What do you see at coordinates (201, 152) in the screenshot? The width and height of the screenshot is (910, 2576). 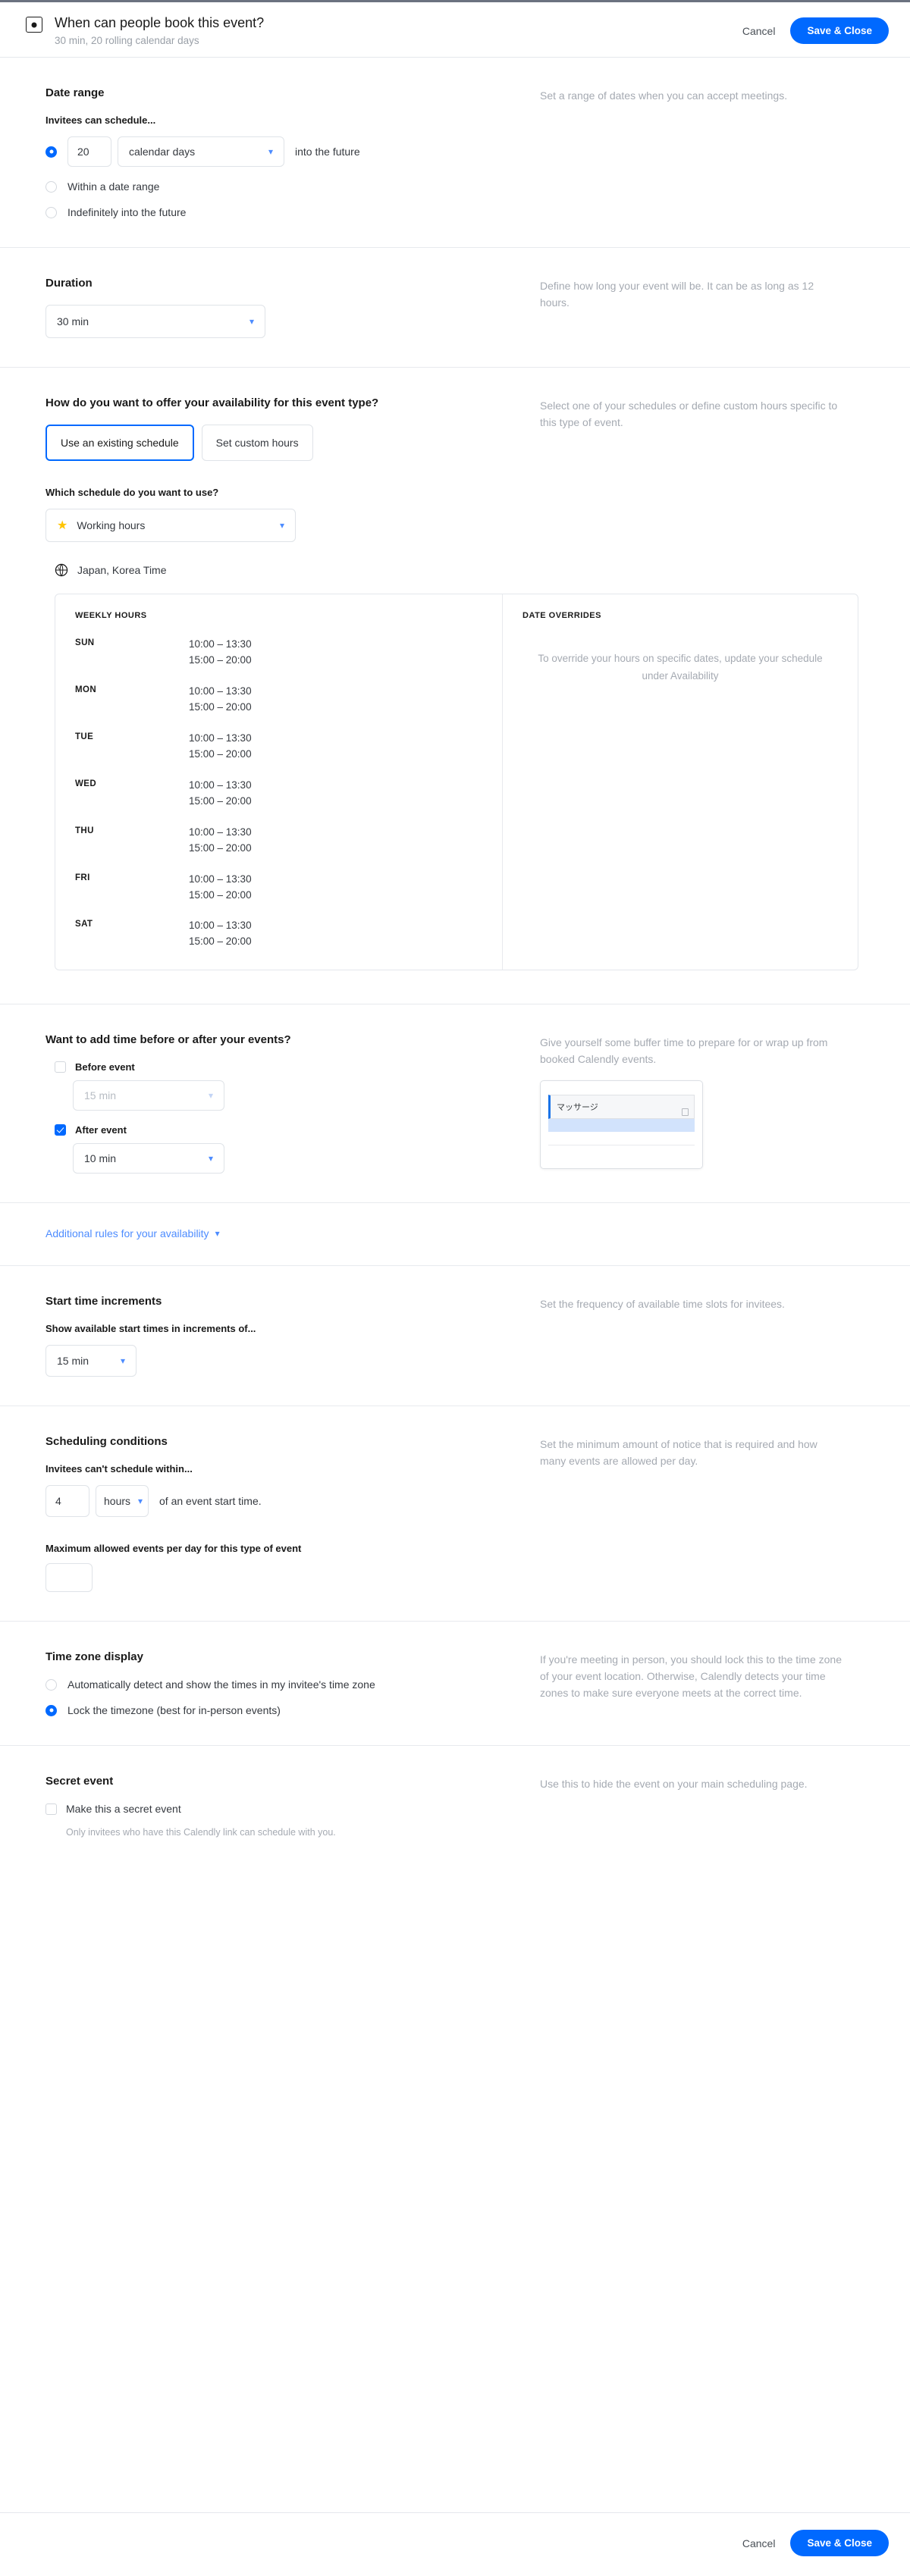 I see `rolling-unit-select: calendar days ▾` at bounding box center [201, 152].